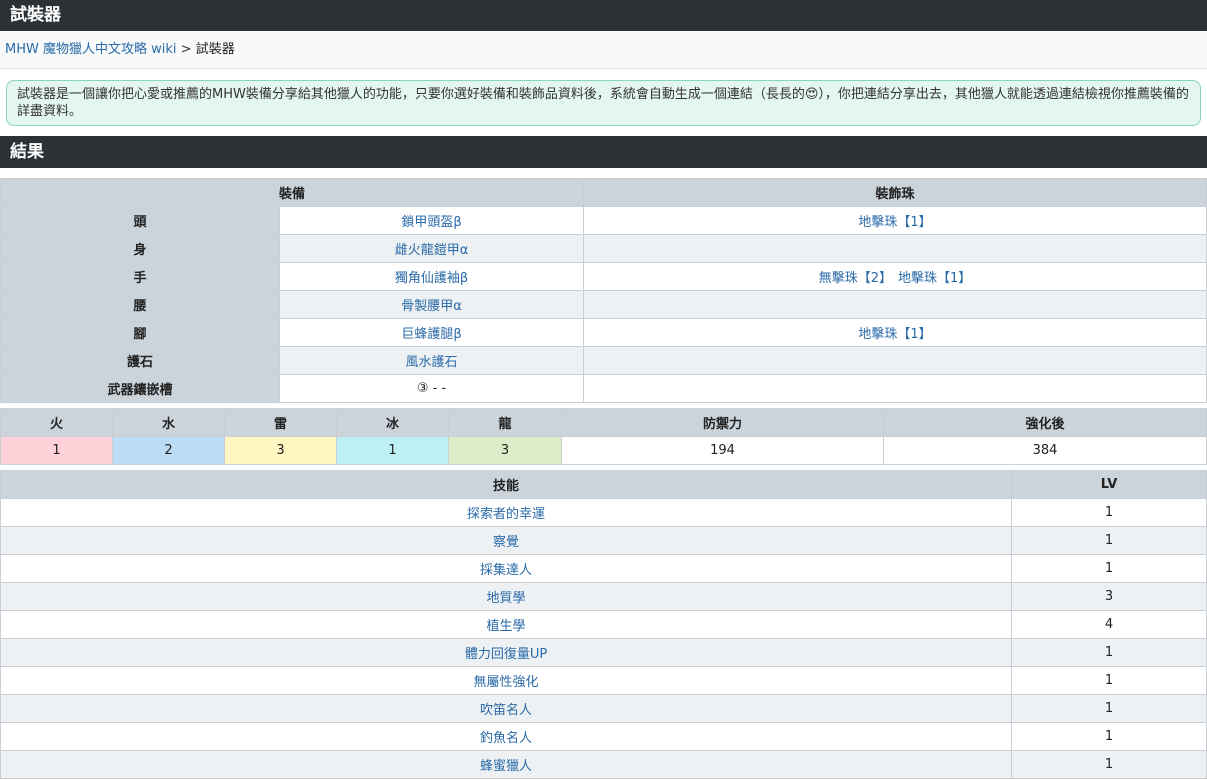 The width and height of the screenshot is (1207, 780). I want to click on equipment-item-link: 骨製腰甲α, so click(431, 306).